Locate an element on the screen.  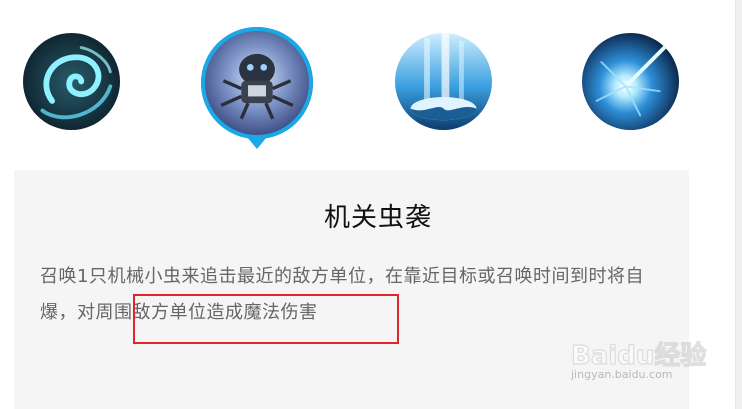
skill-icon-yin-yang-light is located at coordinates (443, 81).